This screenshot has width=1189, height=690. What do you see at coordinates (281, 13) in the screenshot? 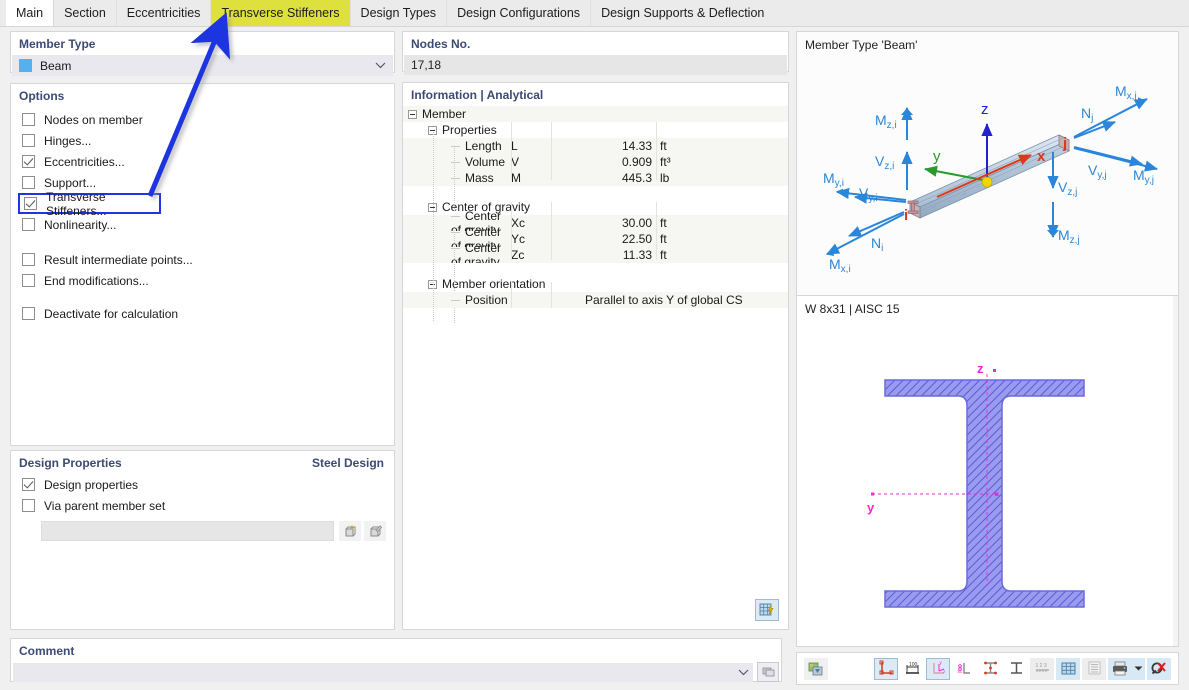
I see `tab-transverse-stiffeners: Transverse Stiffeners` at bounding box center [281, 13].